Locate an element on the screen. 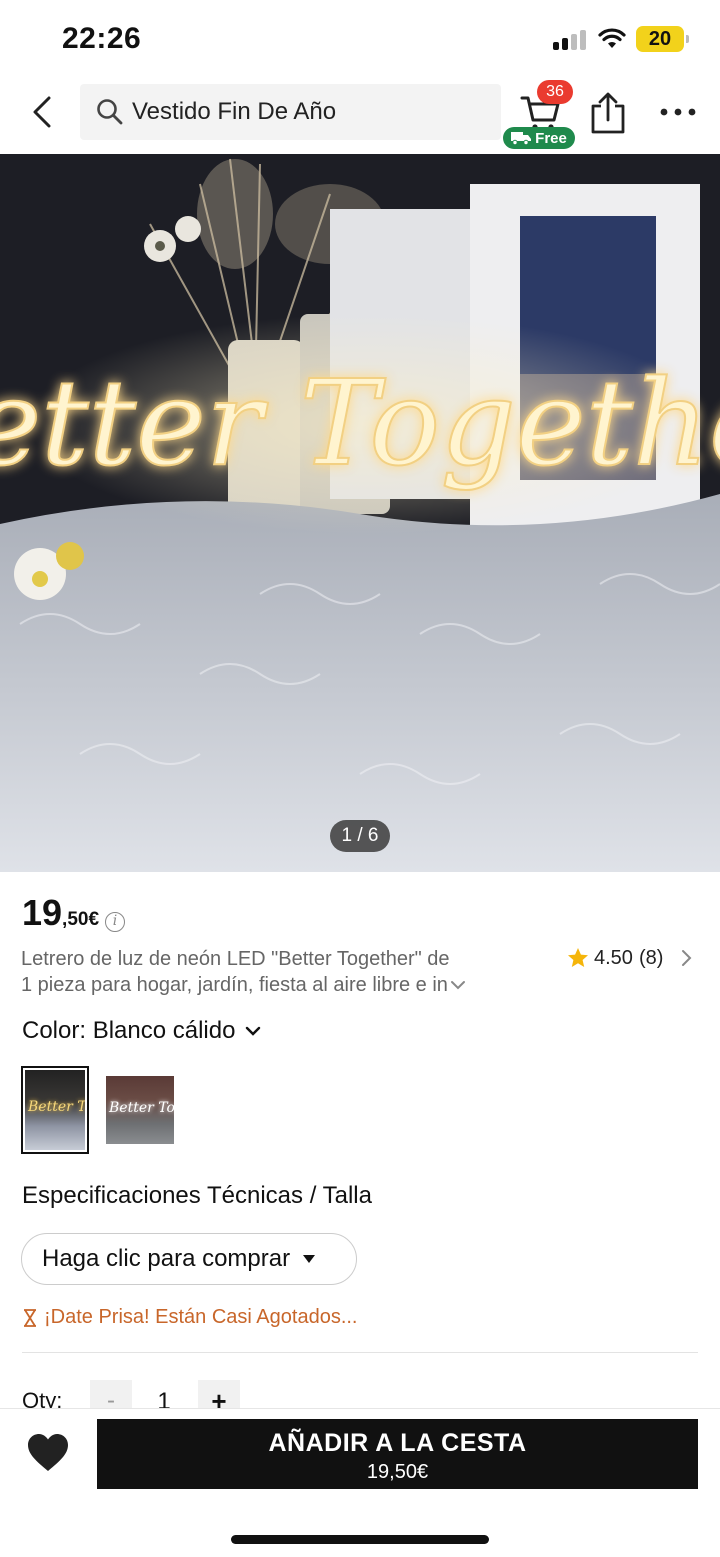 The image size is (720, 1557). more-icon is located at coordinates (678, 112).